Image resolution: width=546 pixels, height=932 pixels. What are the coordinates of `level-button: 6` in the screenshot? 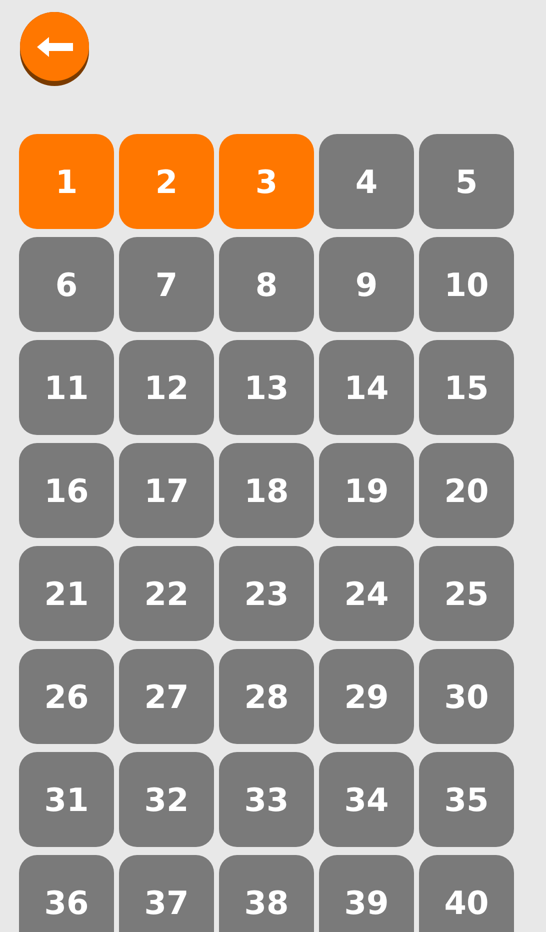 It's located at (66, 284).